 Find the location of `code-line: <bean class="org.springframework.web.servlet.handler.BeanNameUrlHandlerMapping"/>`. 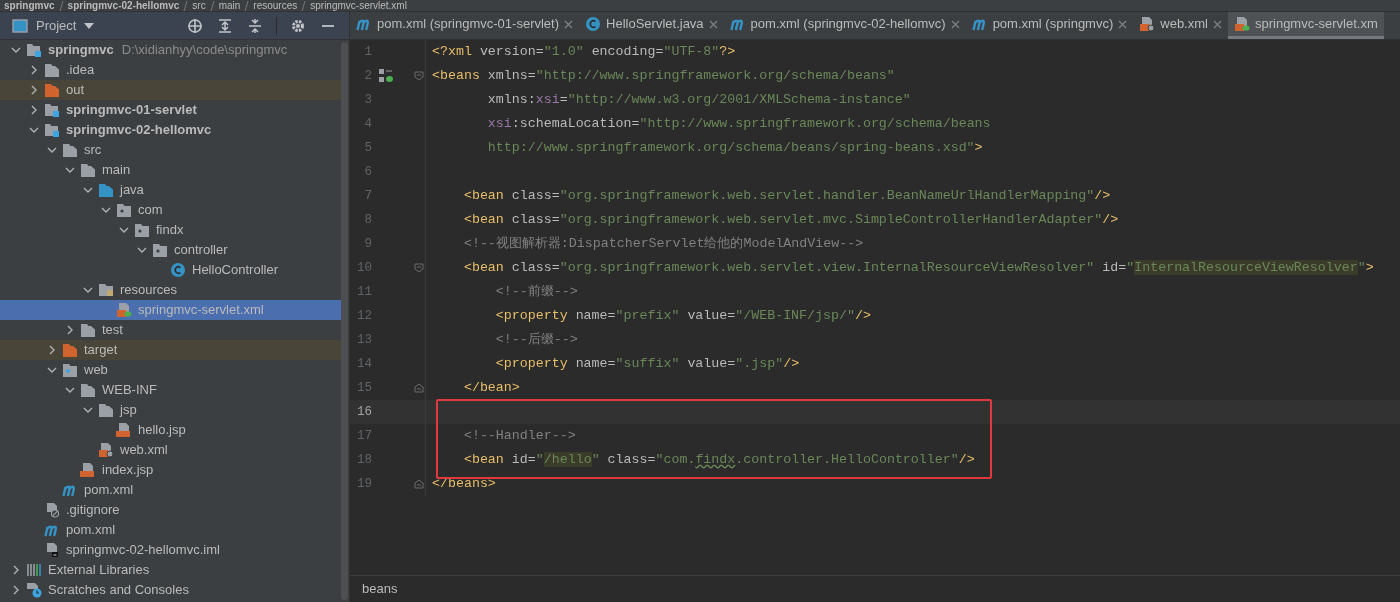

code-line: <bean class="org.springframework.web.servlet.handler.BeanNameUrlHandlerMapping"/> is located at coordinates (786, 196).